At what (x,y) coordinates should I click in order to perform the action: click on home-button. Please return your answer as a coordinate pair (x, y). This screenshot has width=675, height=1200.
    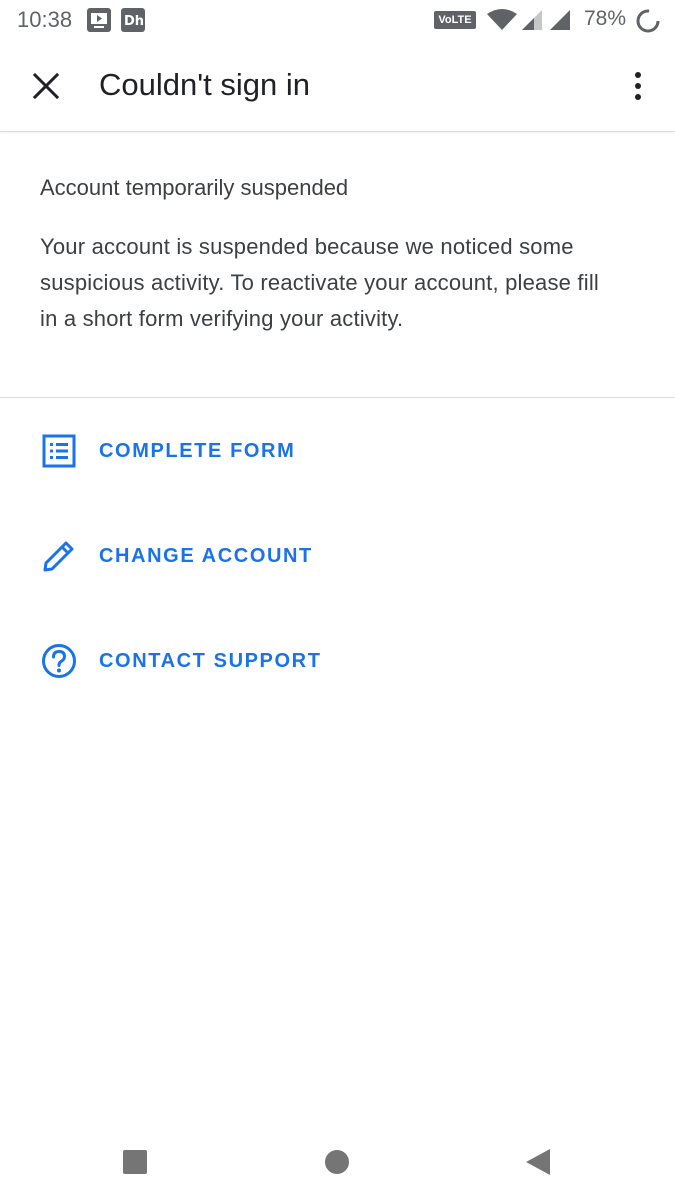
    Looking at the image, I should click on (337, 1162).